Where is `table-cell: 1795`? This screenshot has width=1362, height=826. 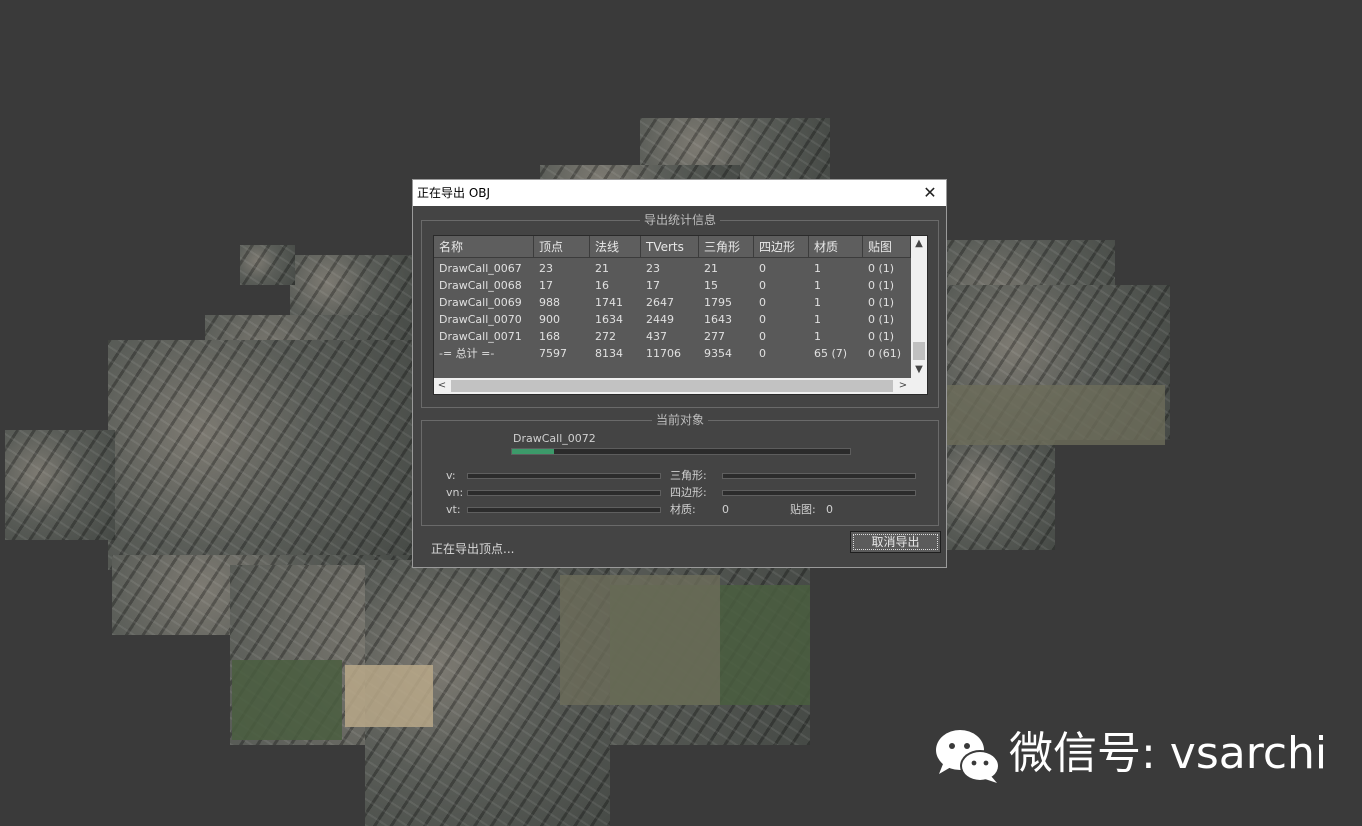
table-cell: 1795 is located at coordinates (718, 302).